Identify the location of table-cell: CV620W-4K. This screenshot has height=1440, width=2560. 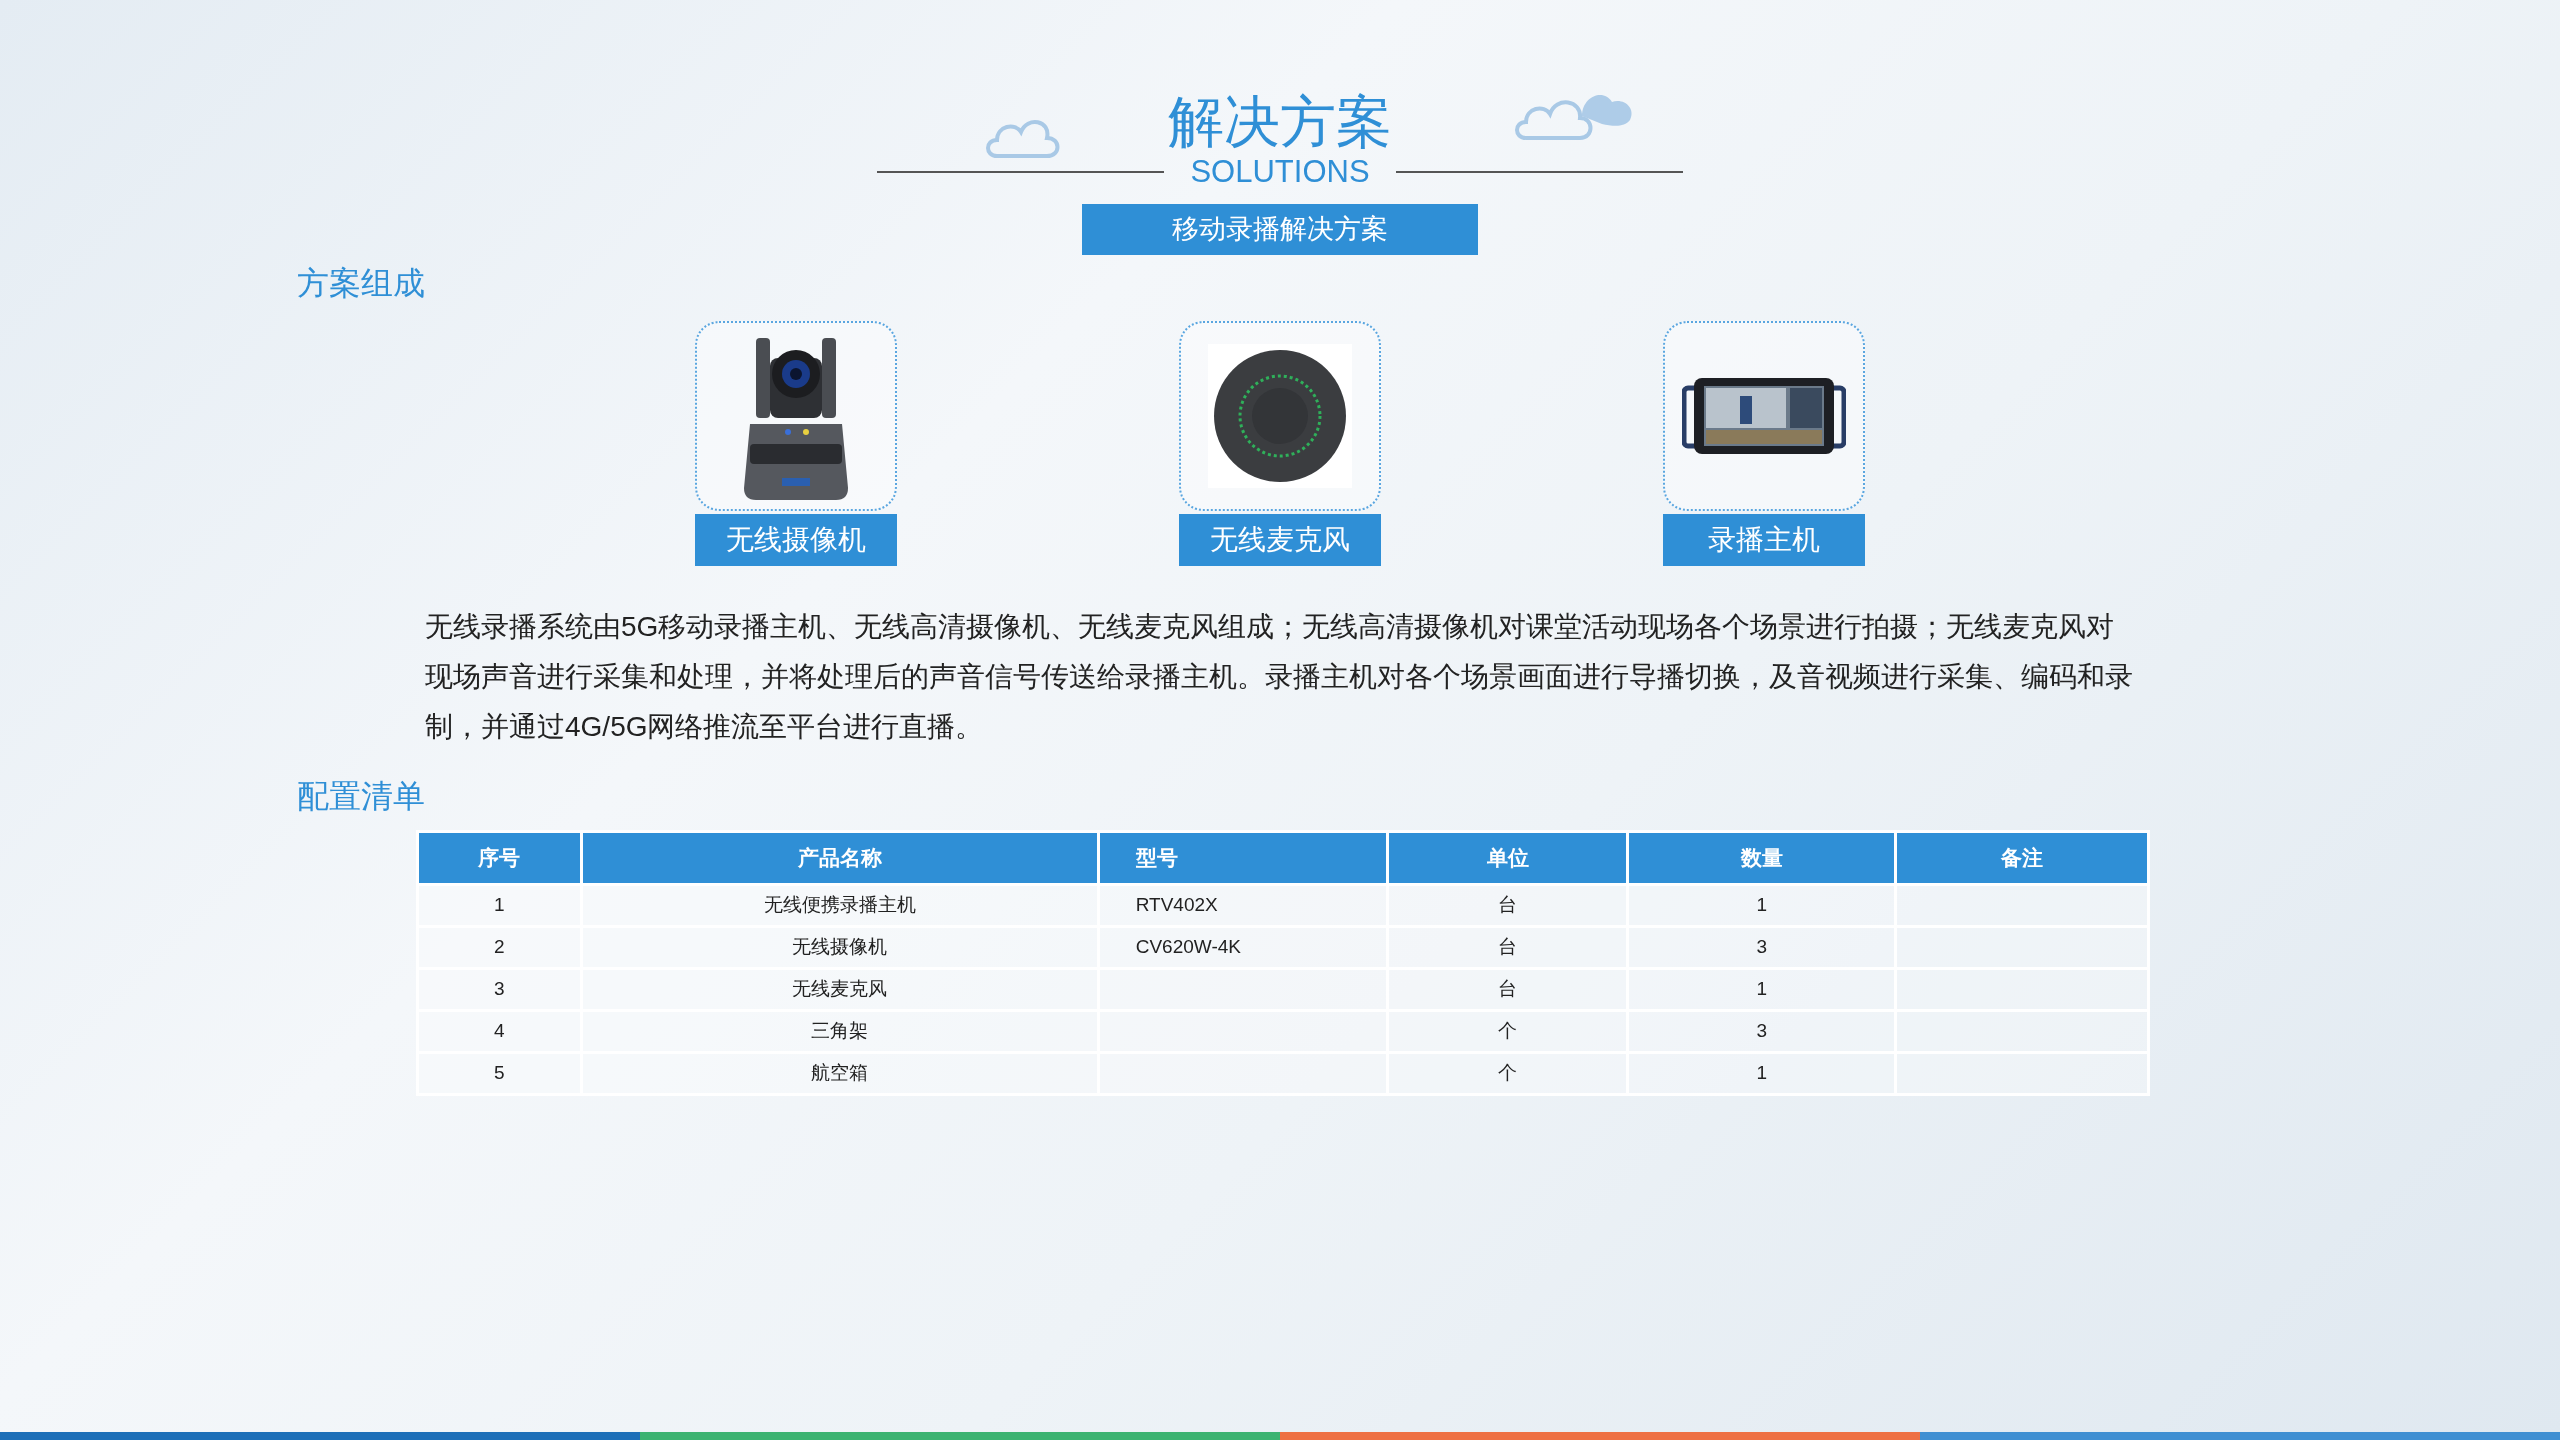
(1188, 947).